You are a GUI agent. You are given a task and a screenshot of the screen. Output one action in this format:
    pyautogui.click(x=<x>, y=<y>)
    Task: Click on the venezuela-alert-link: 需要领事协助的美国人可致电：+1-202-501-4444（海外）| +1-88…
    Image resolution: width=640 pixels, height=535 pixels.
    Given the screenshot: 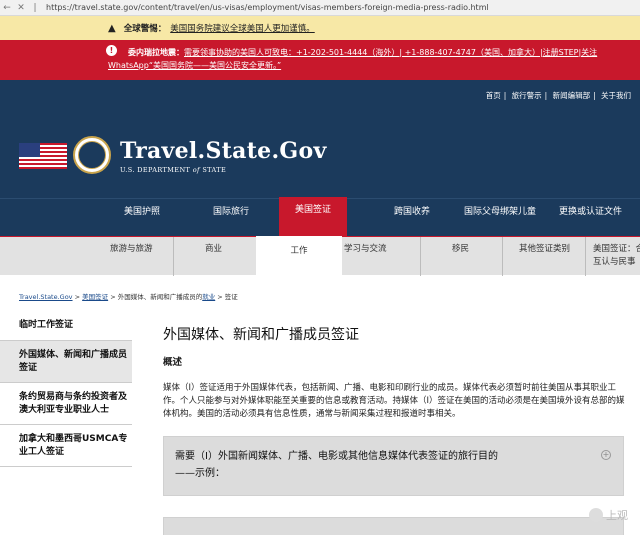 What is the action you would take?
    pyautogui.click(x=390, y=52)
    